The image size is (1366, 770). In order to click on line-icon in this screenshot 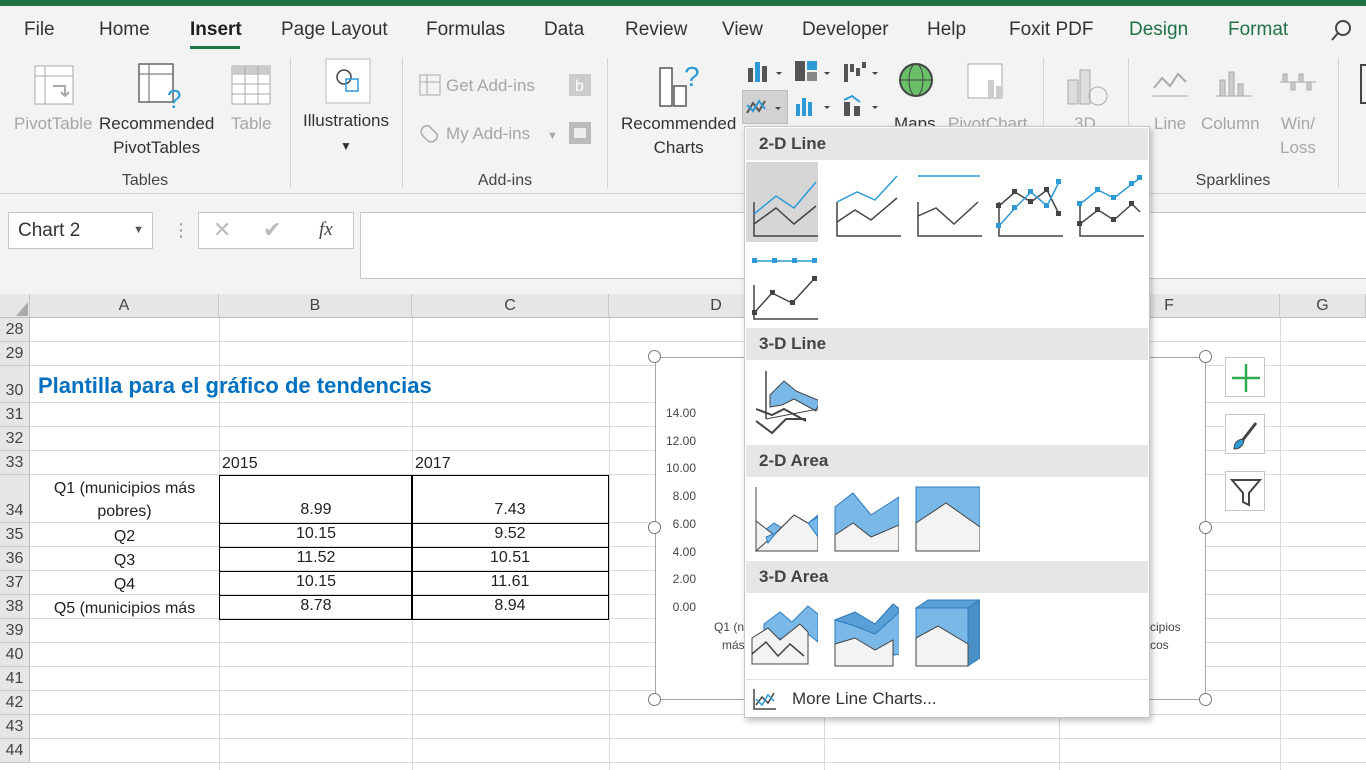, I will do `click(785, 209)`.